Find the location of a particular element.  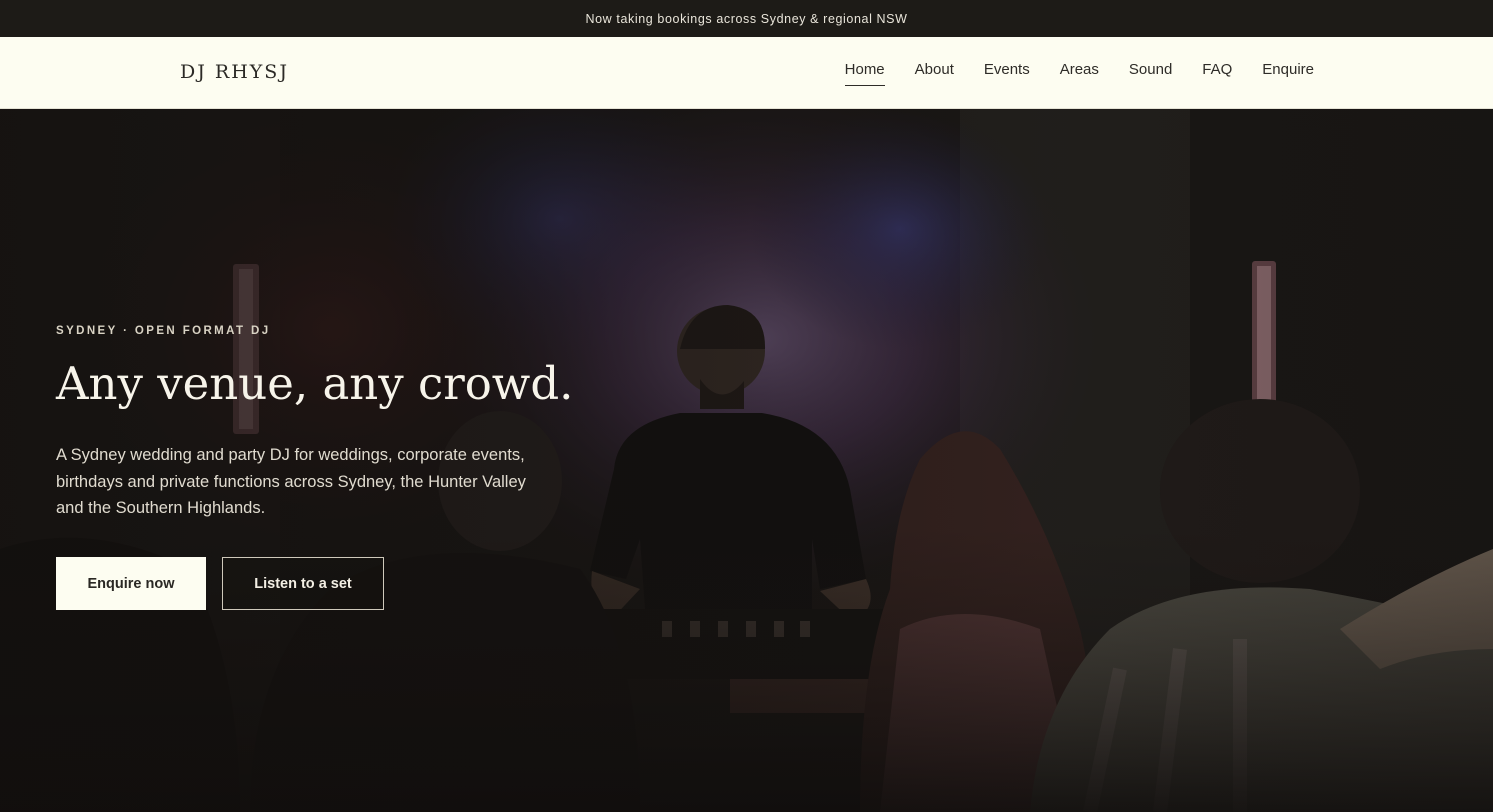

enquire-now-button: Enquire now is located at coordinates (131, 583).